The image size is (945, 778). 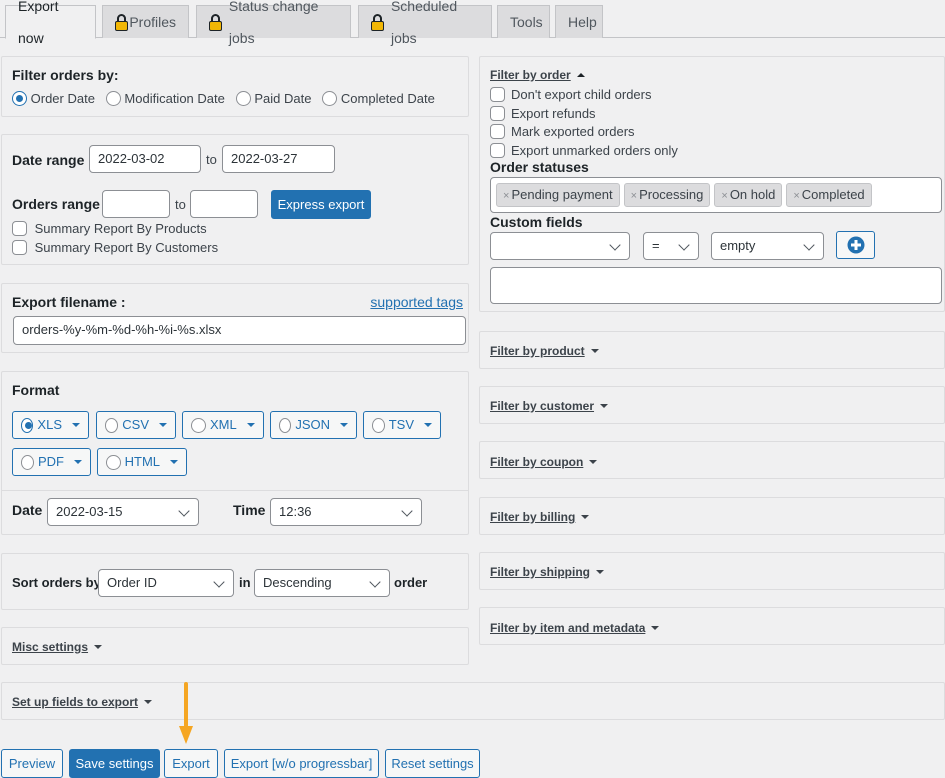 What do you see at coordinates (136, 204) in the screenshot?
I see `orders-from-input` at bounding box center [136, 204].